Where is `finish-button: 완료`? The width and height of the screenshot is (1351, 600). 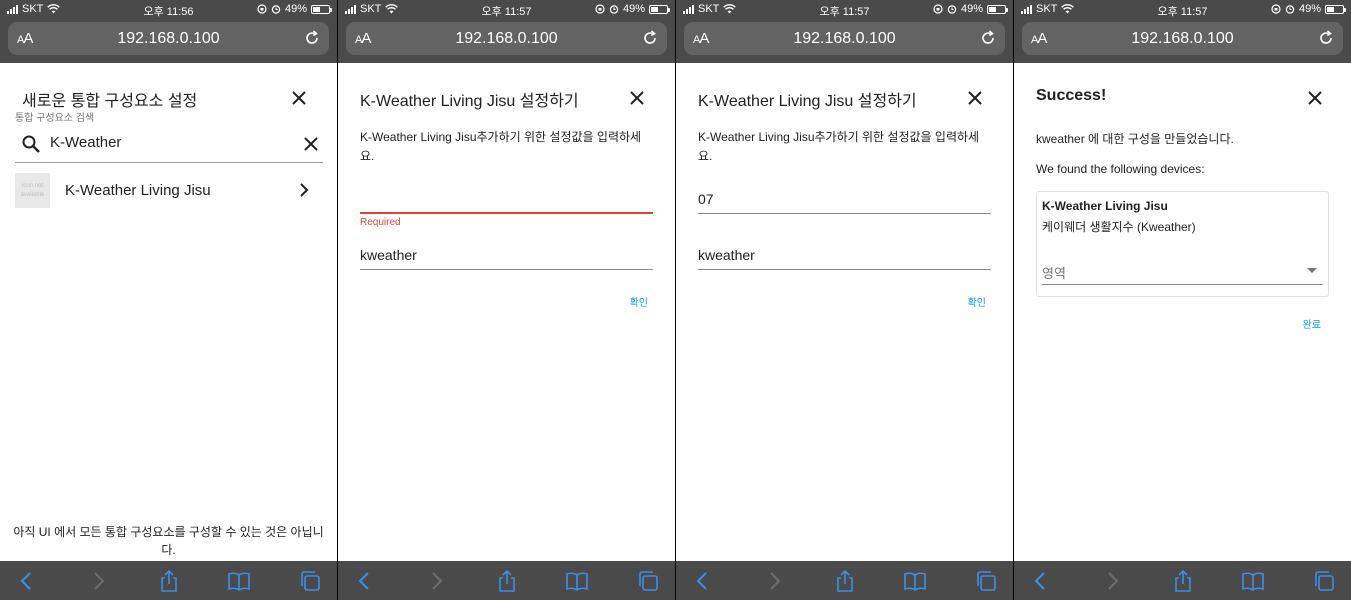
finish-button: 완료 is located at coordinates (1312, 323).